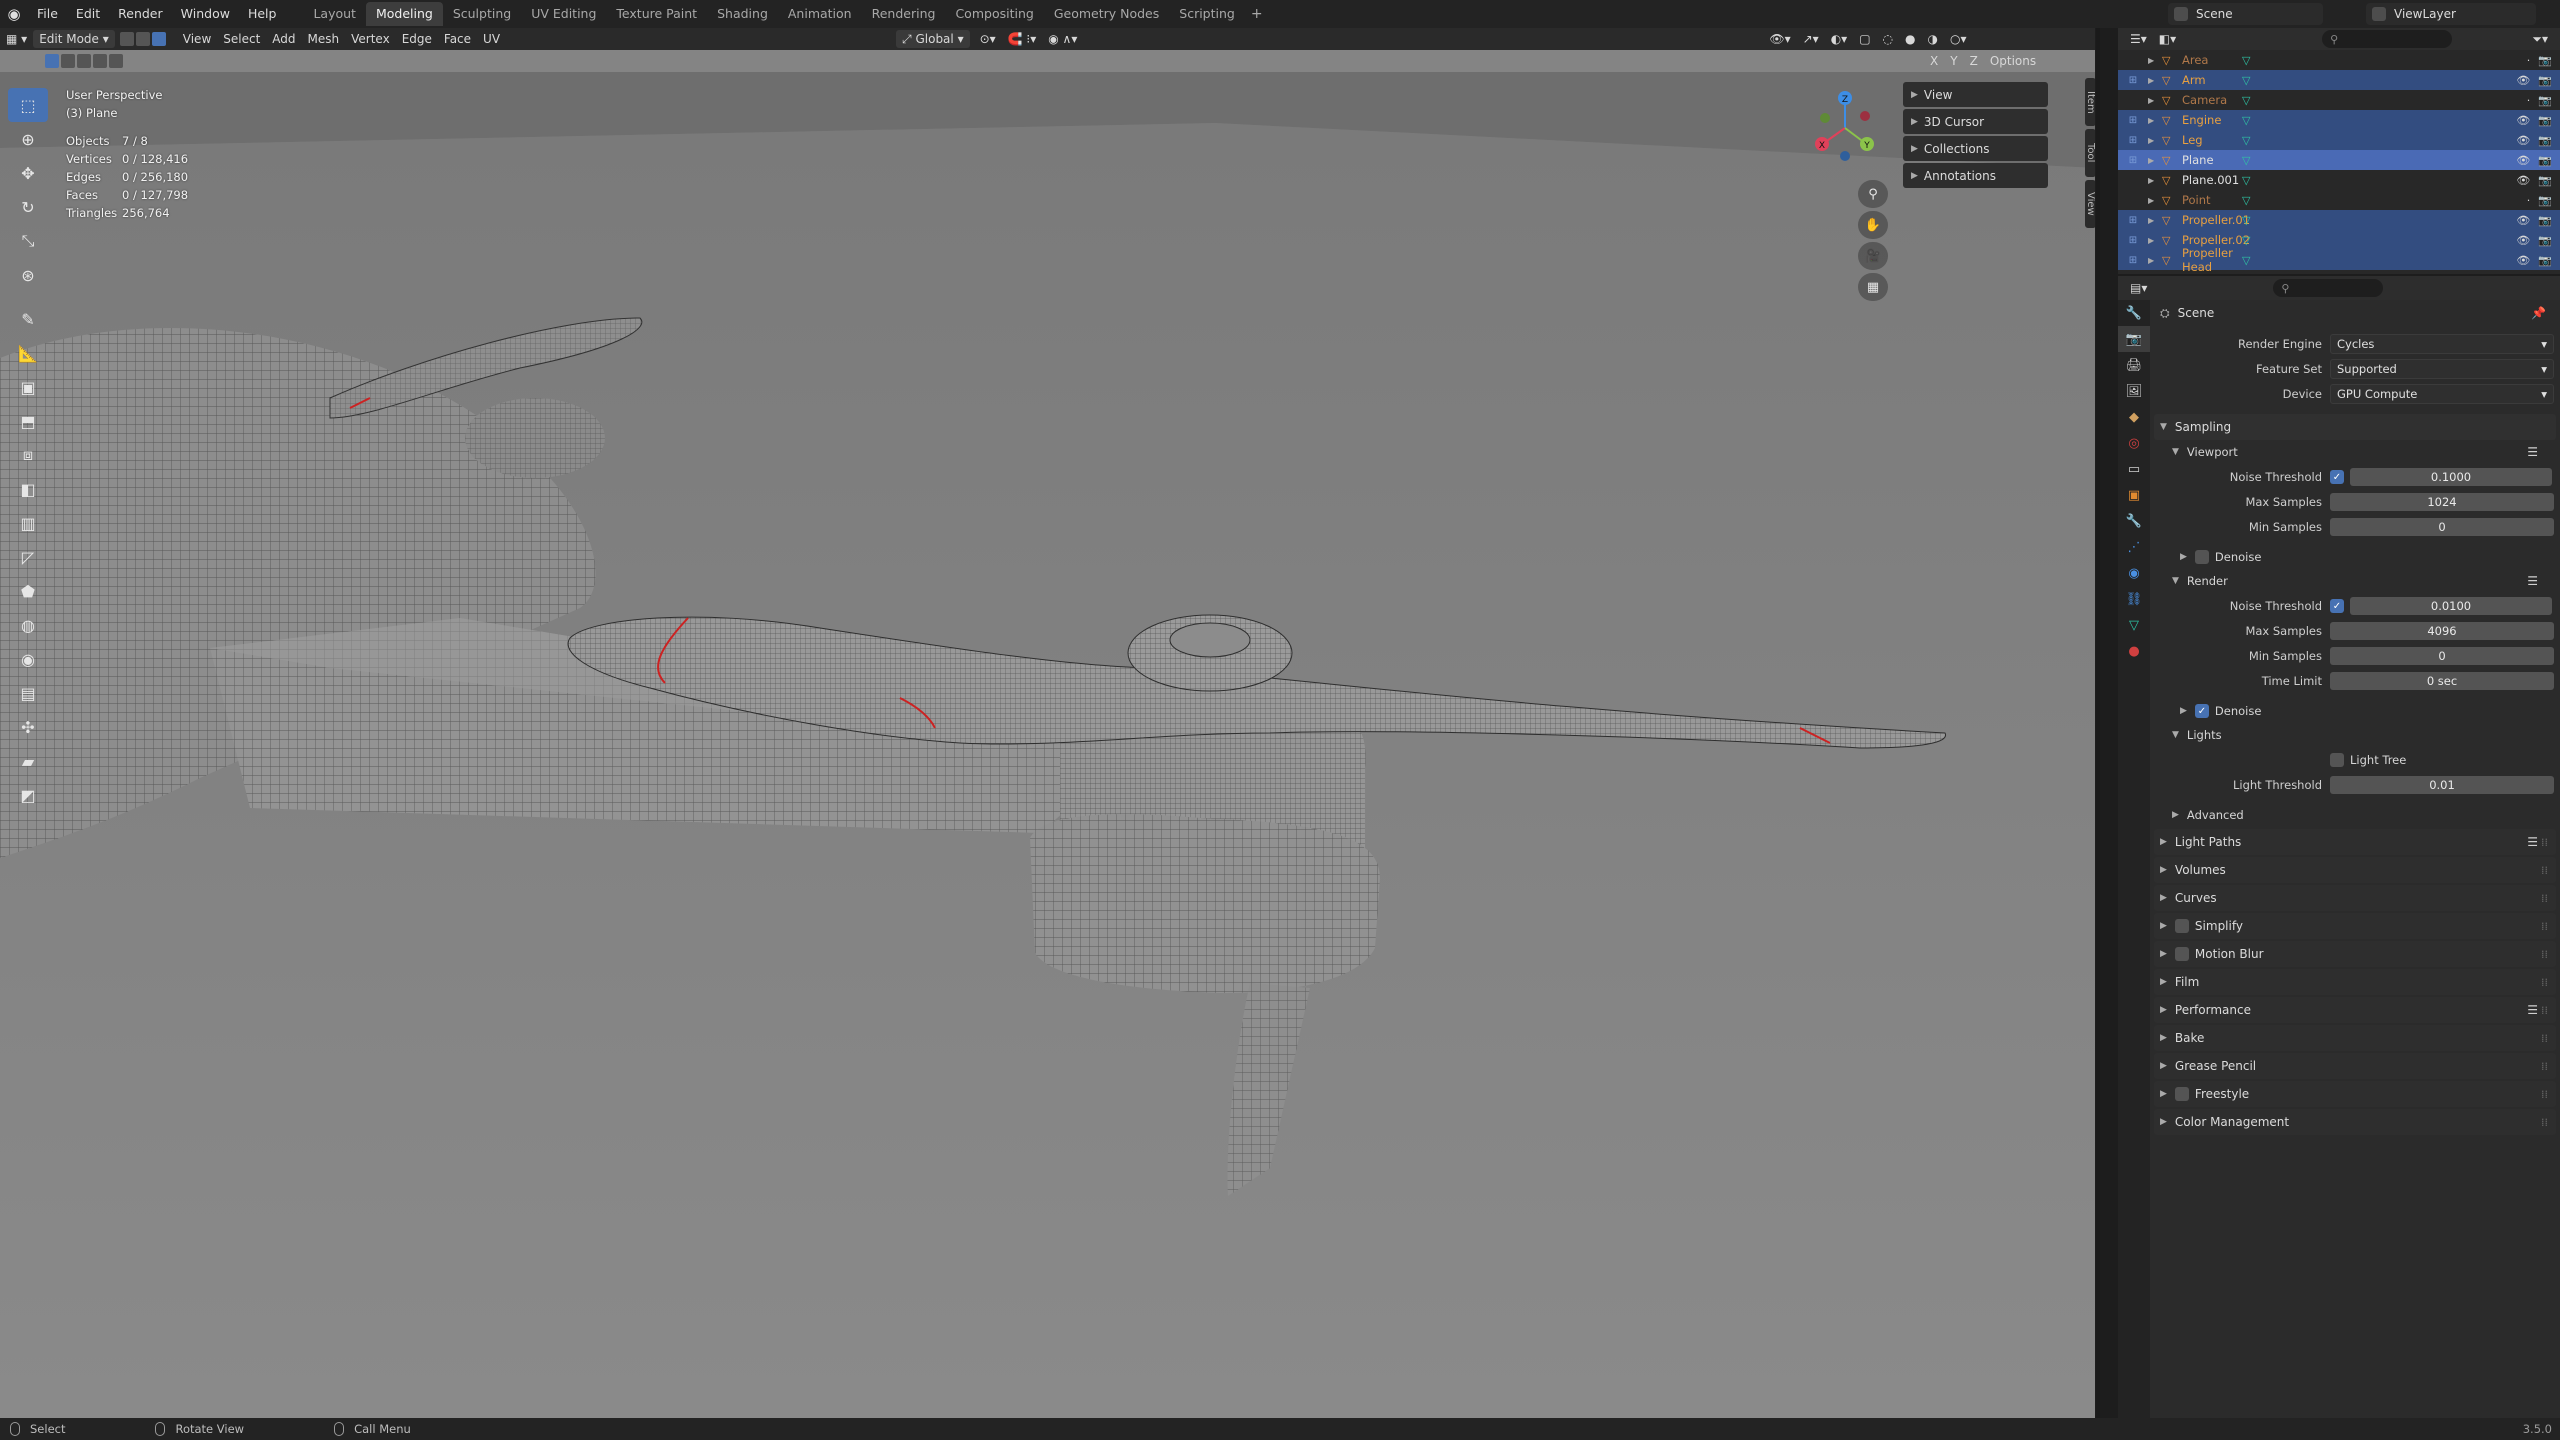  What do you see at coordinates (1873, 256) in the screenshot?
I see `camera-view-icon: 🎥` at bounding box center [1873, 256].